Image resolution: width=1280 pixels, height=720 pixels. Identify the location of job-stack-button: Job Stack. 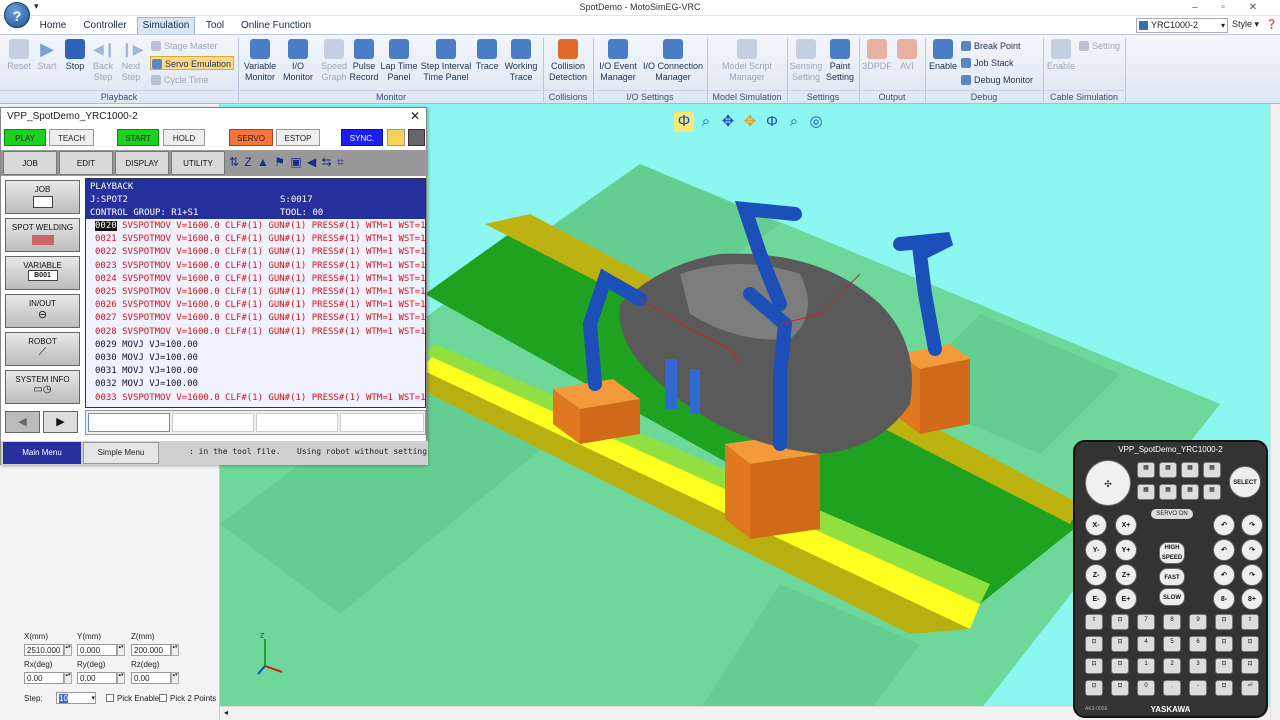
(987, 63).